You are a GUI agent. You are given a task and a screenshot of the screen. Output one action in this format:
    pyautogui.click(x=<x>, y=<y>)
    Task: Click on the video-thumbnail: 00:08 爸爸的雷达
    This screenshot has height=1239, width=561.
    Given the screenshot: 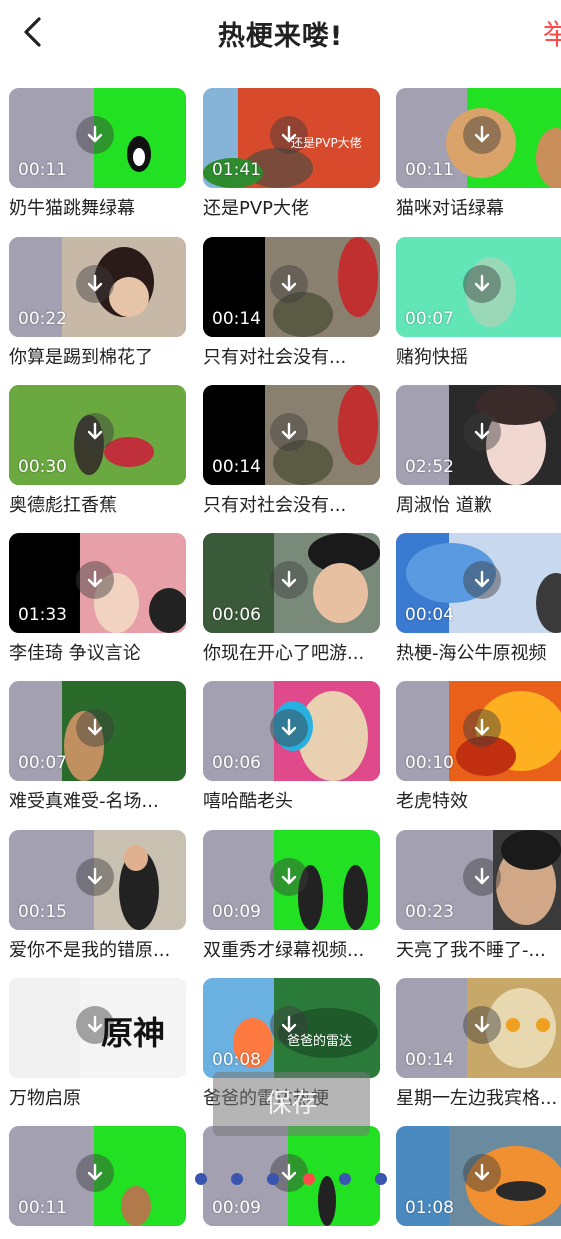 What is the action you would take?
    pyautogui.click(x=291, y=1028)
    